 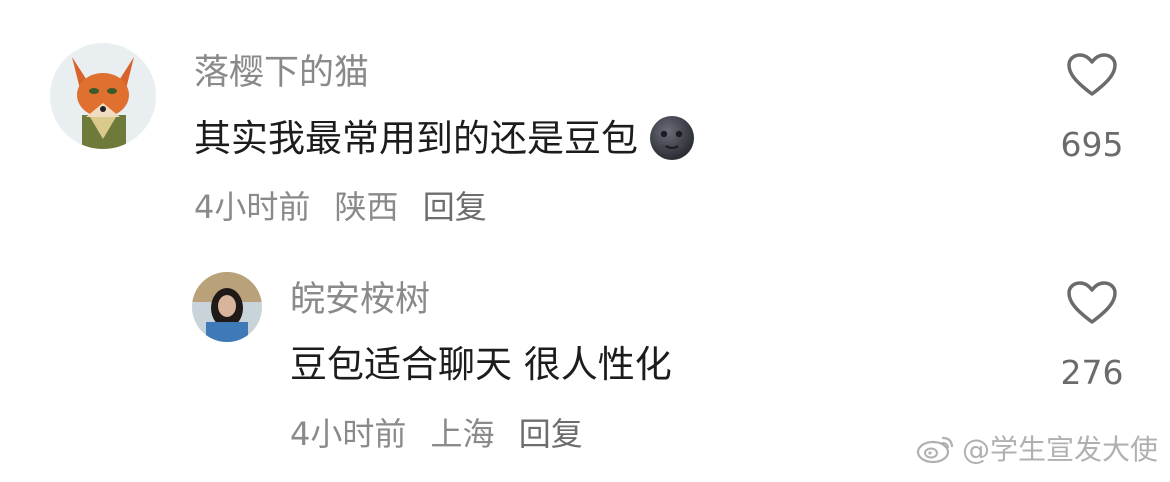 What do you see at coordinates (1092, 372) in the screenshot?
I see `like-count: 276` at bounding box center [1092, 372].